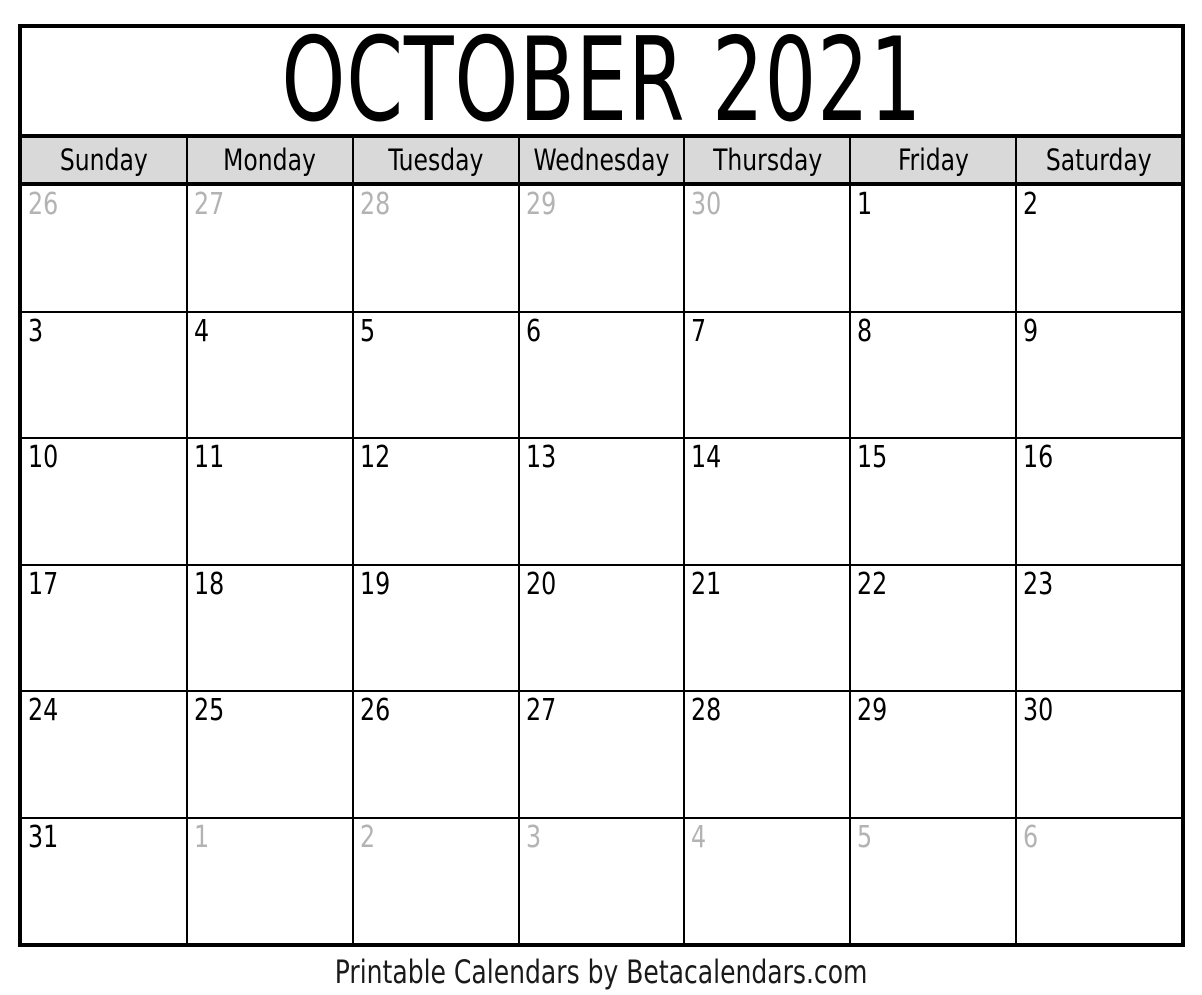 The image size is (1202, 995). Describe the element at coordinates (934, 501) in the screenshot. I see `calendar-day-cell: 15` at that location.